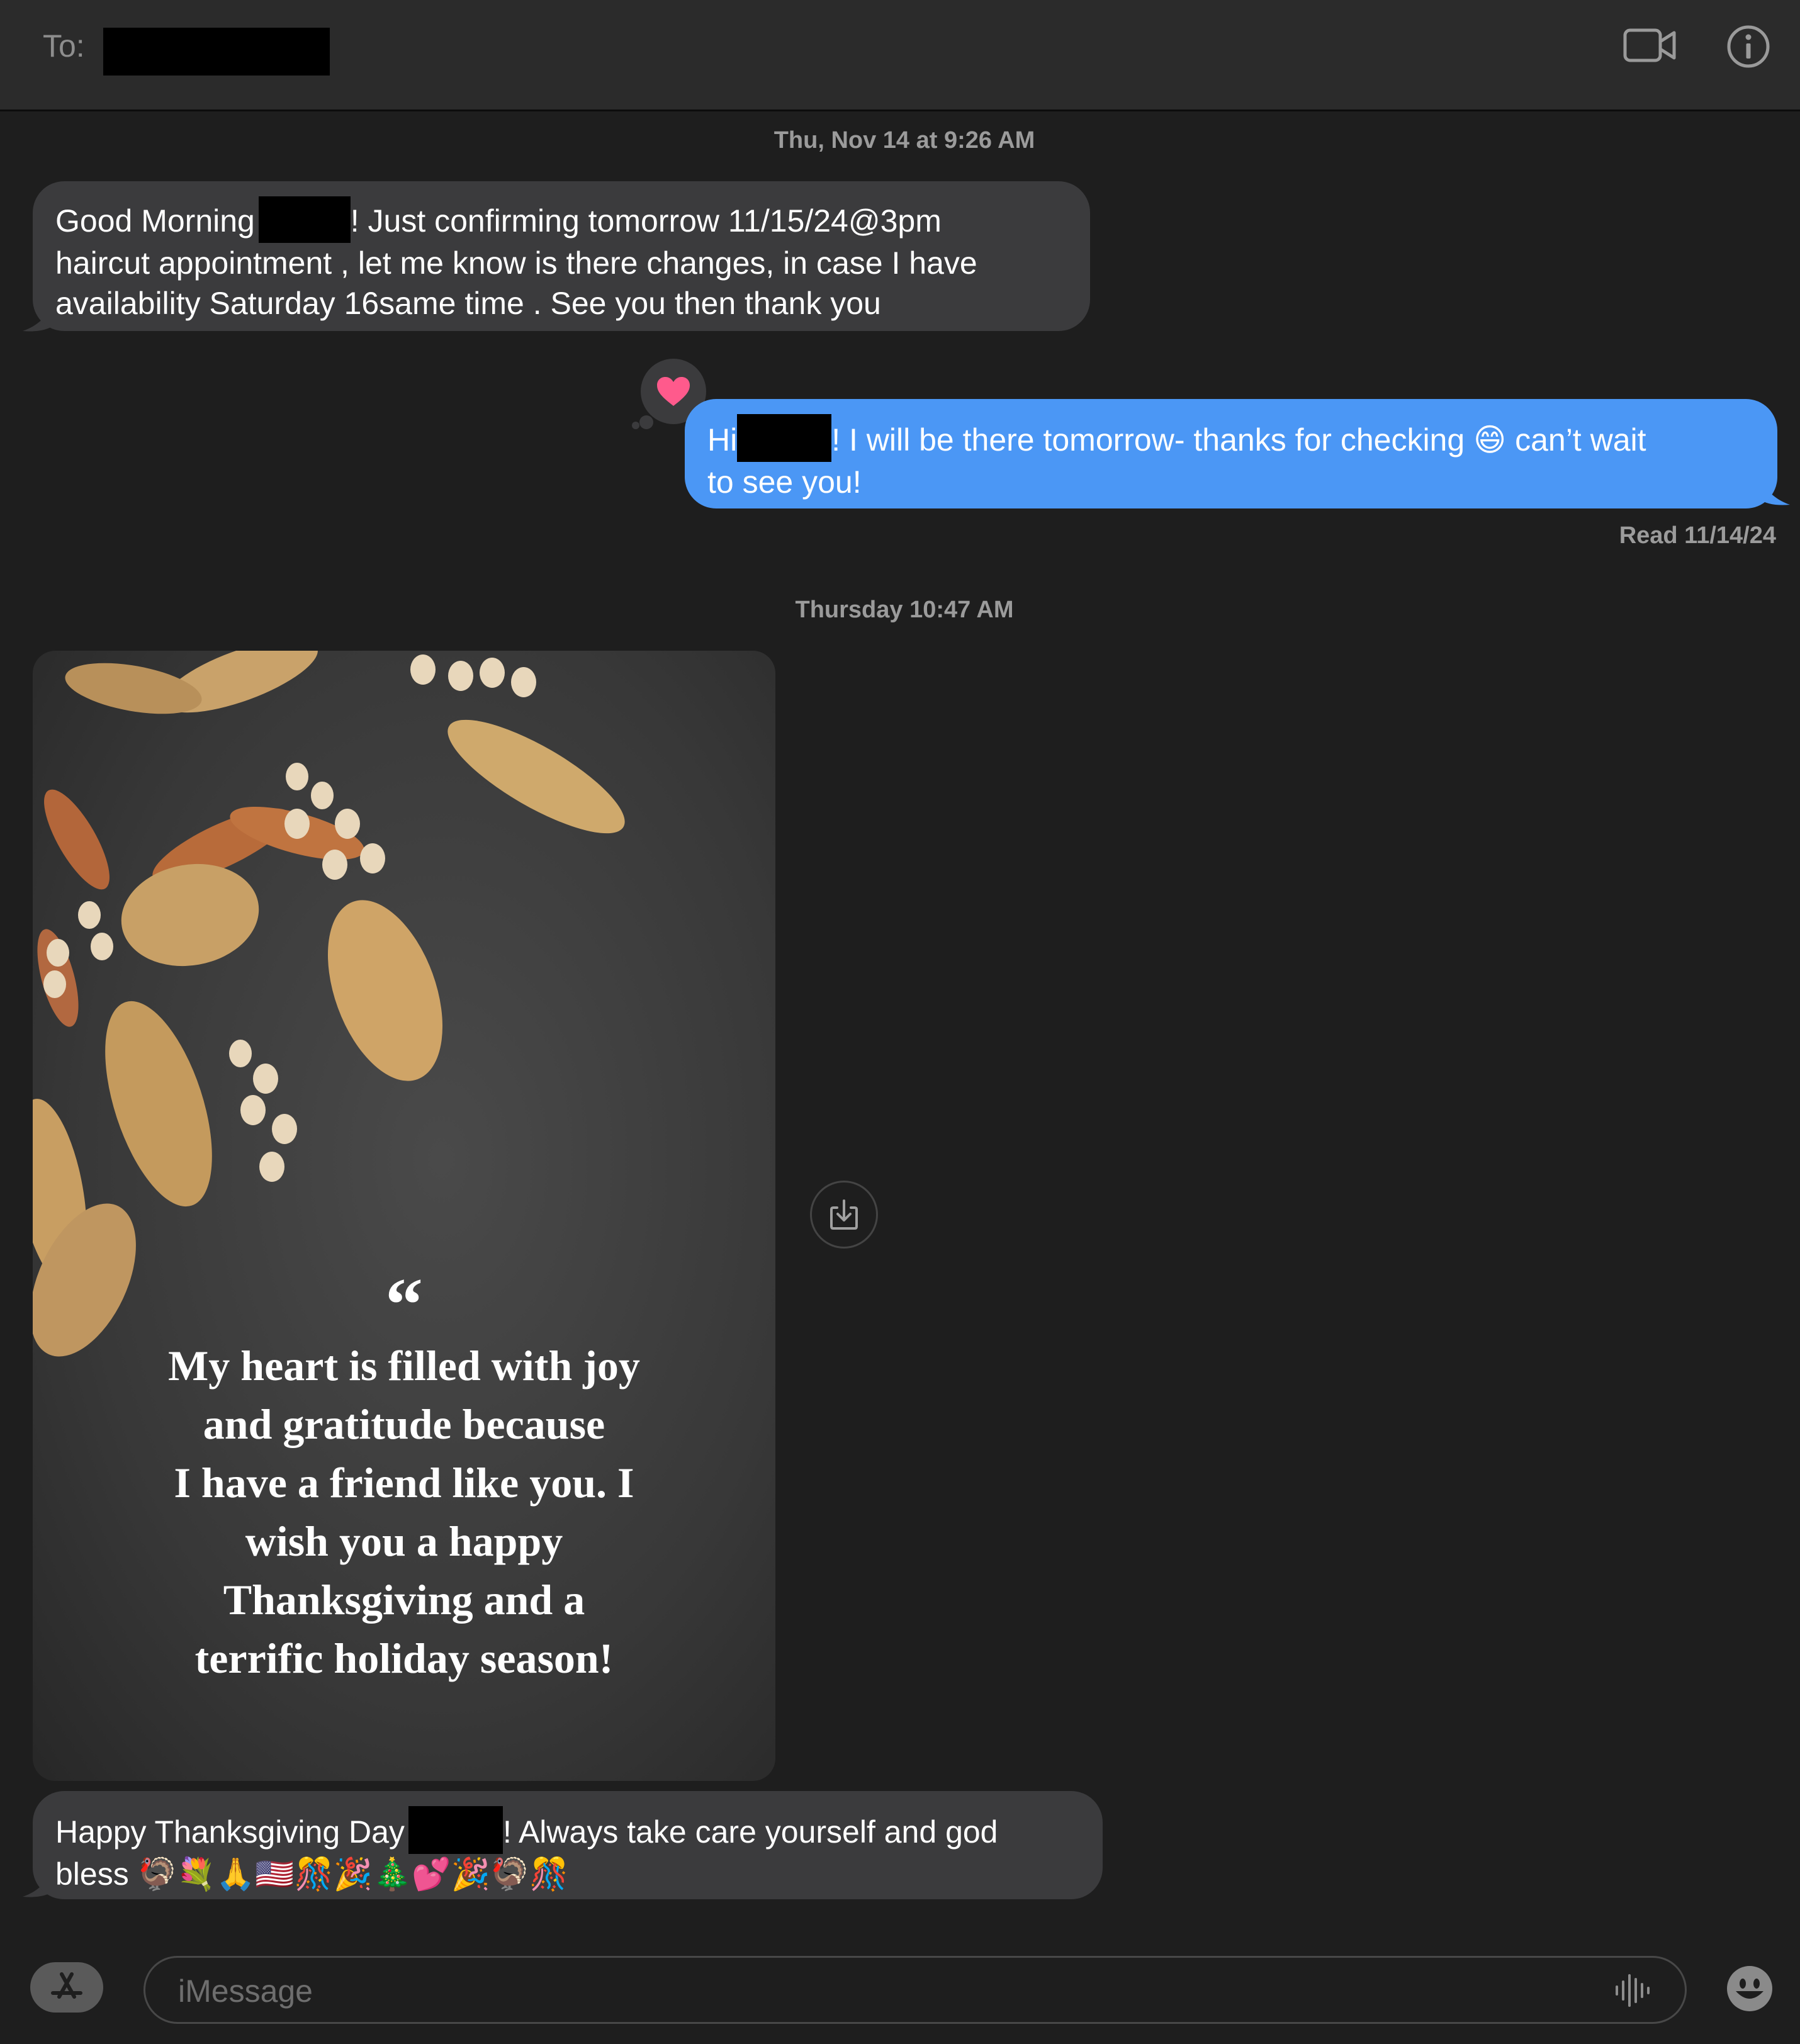 This screenshot has height=2044, width=1800. Describe the element at coordinates (1650, 45) in the screenshot. I see `video-camera-icon` at that location.